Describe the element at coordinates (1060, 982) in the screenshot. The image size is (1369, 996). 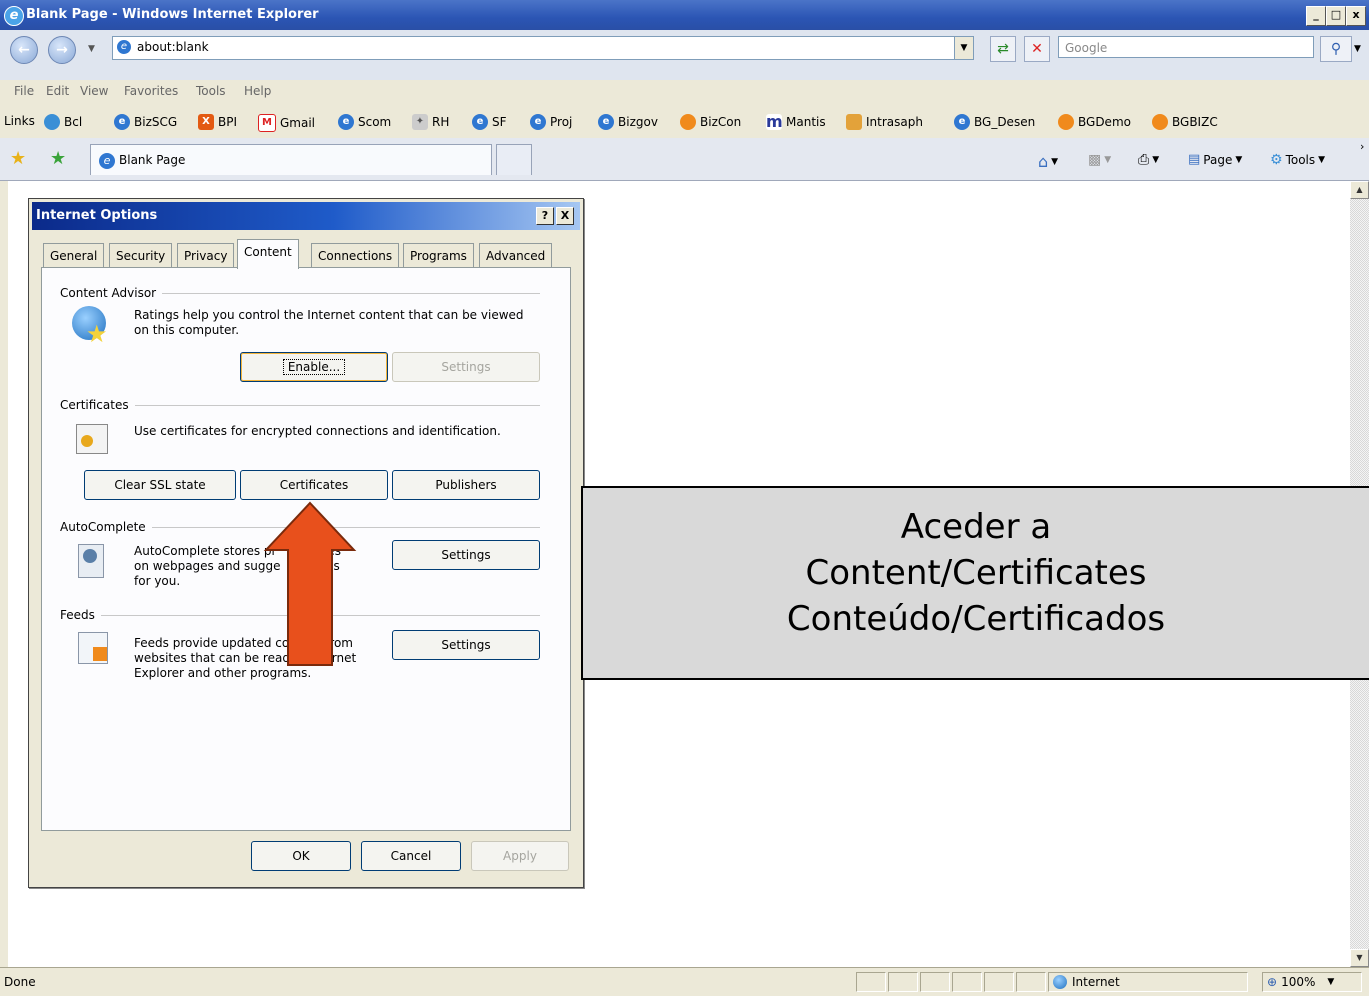
I see `internet-zone-icon` at that location.